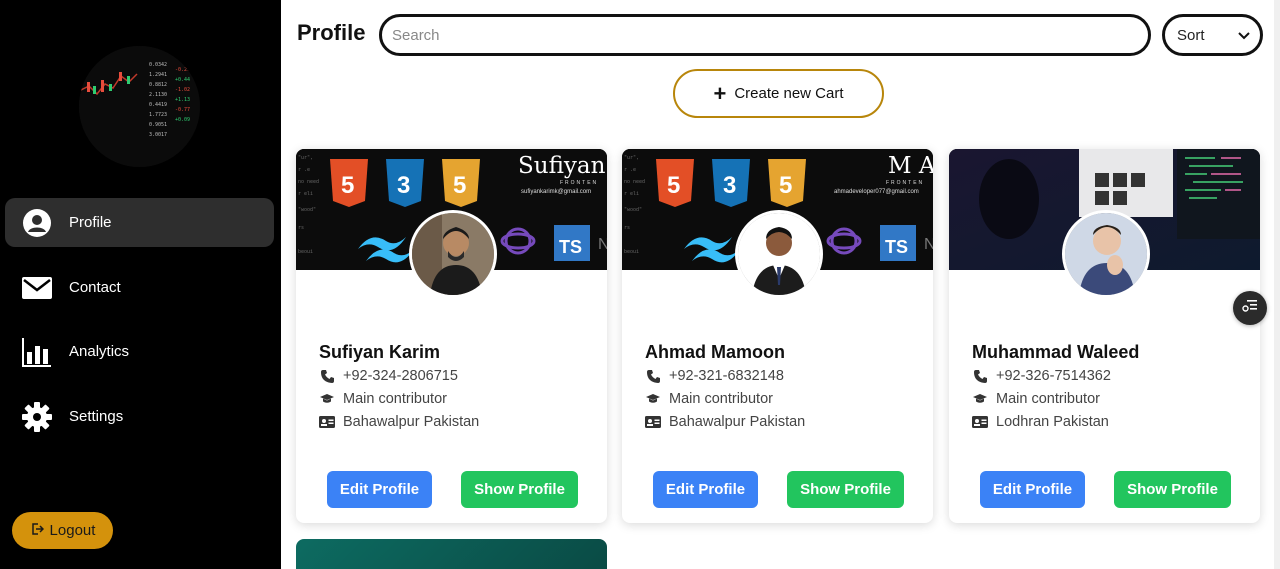 This screenshot has height=569, width=1280. I want to click on svg-text: 2.1130, so click(158, 95).